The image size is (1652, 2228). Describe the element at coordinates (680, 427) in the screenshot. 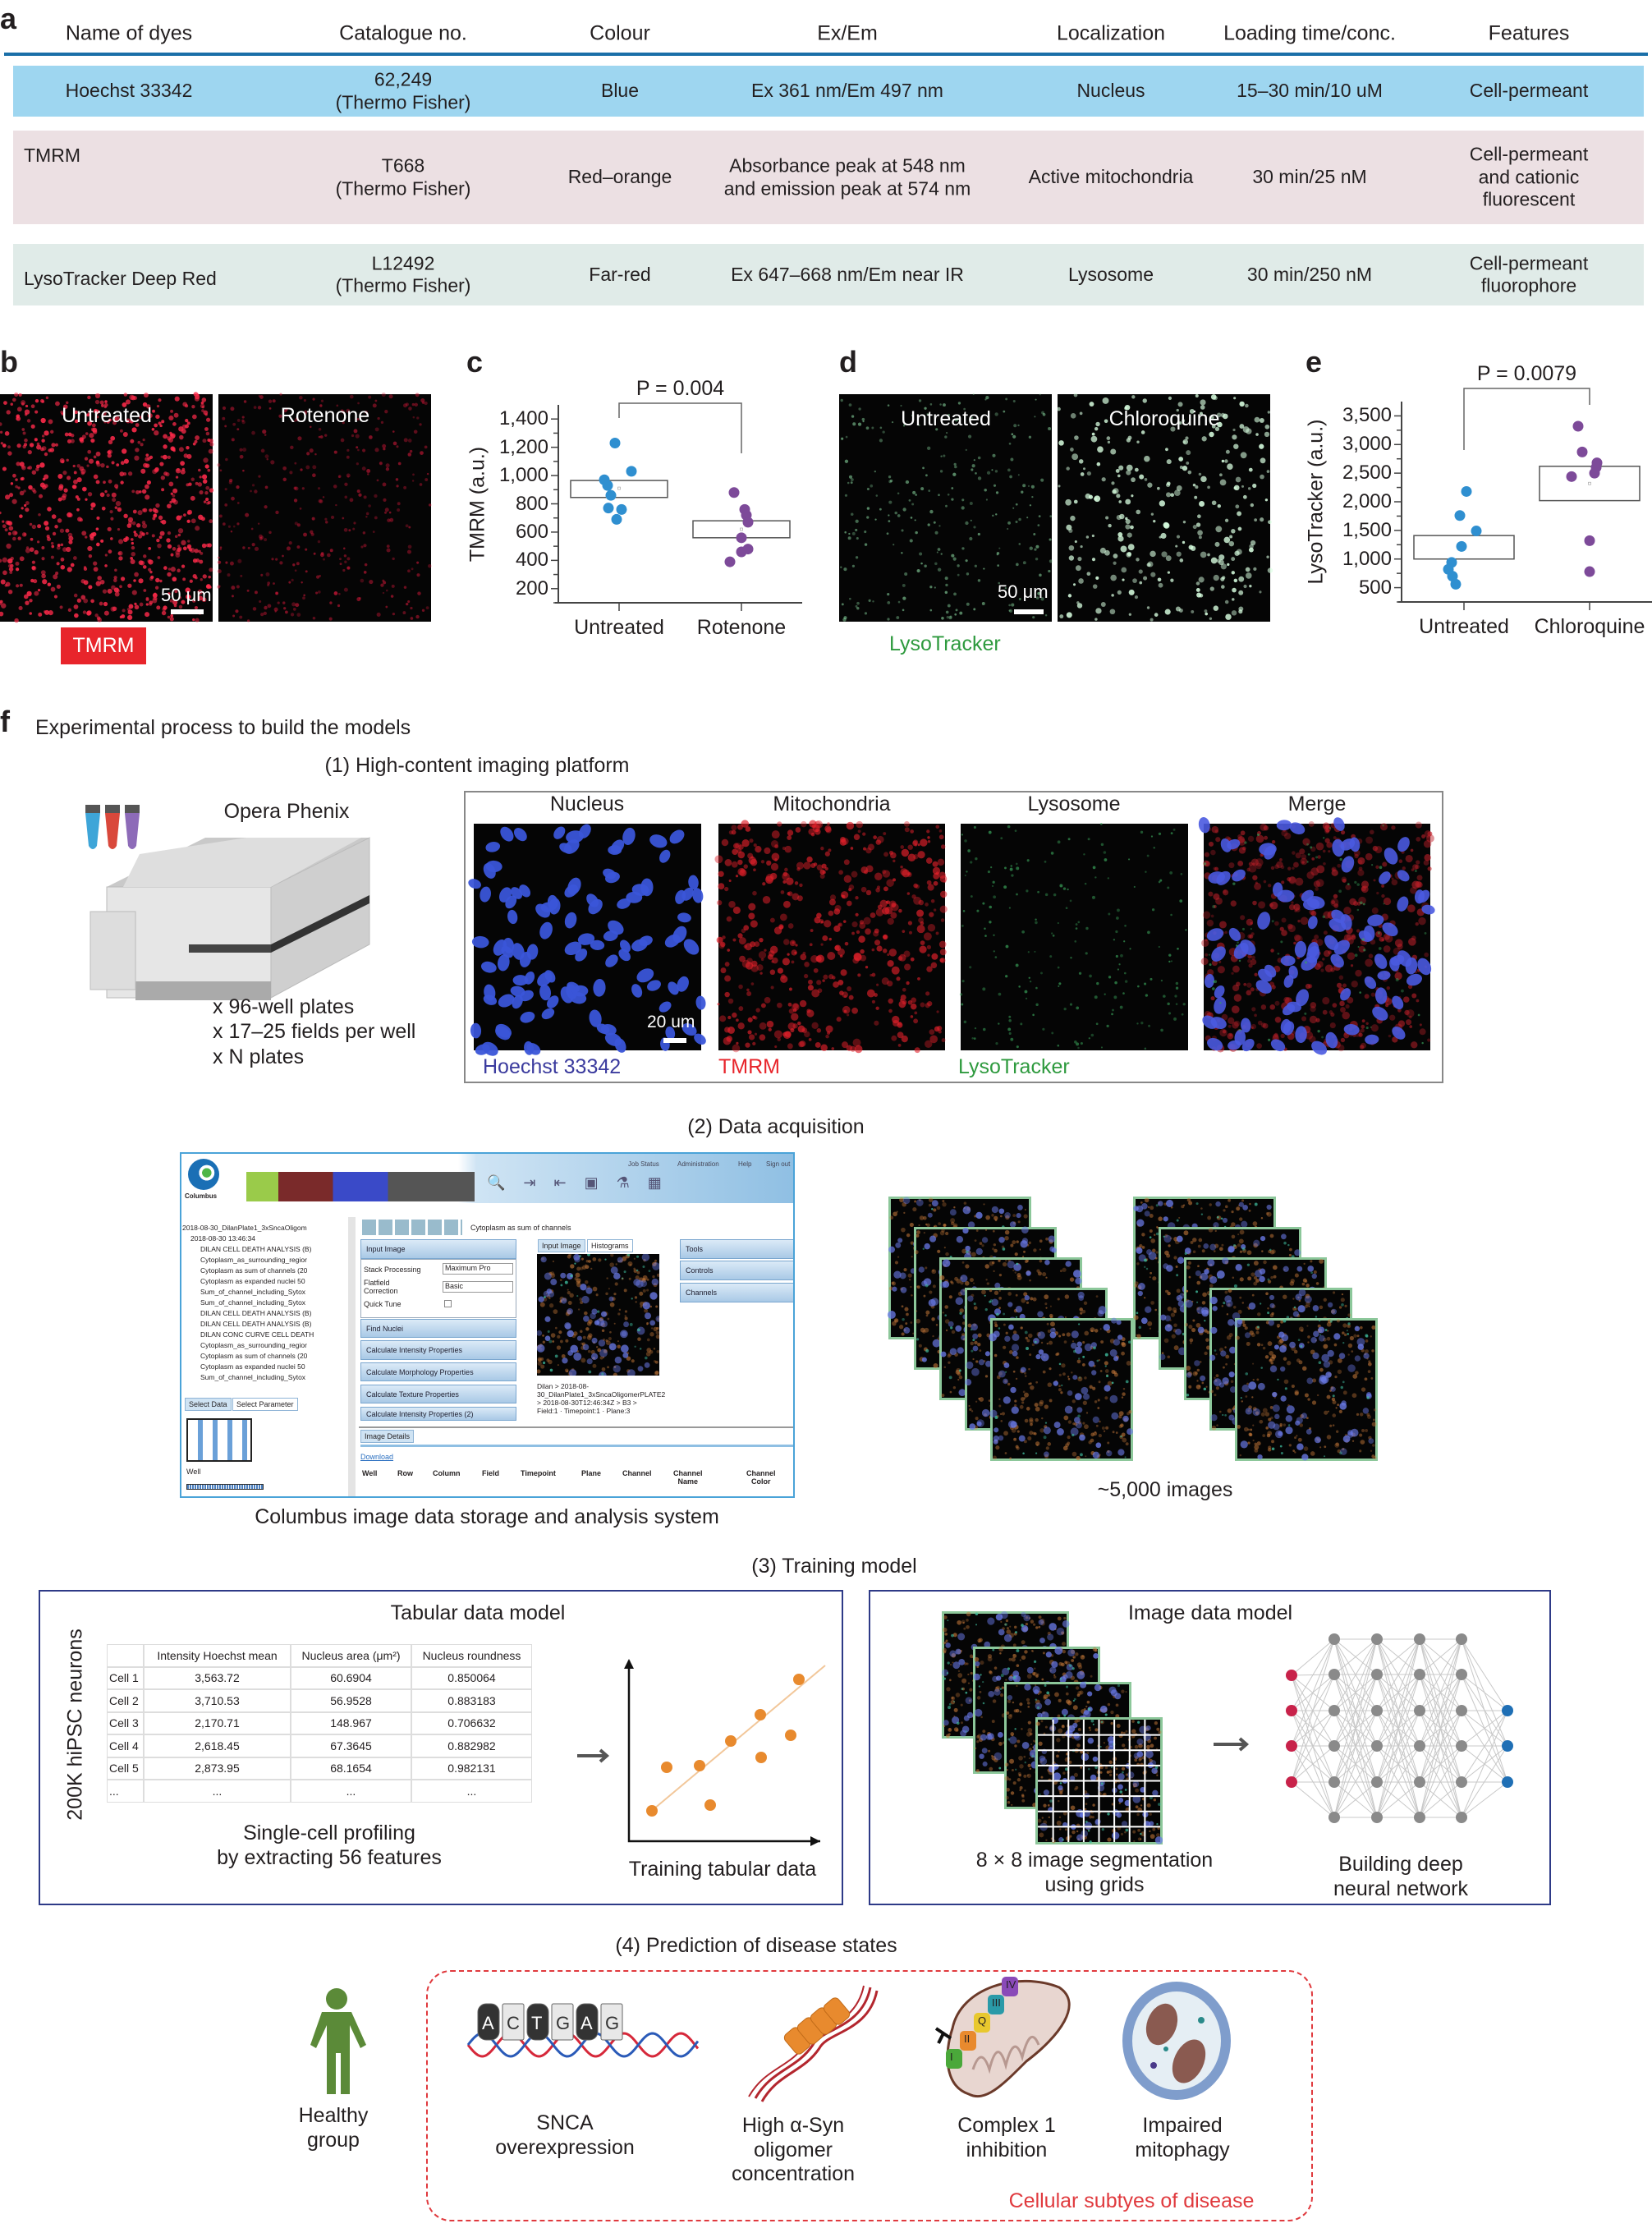

I see `significance-bracket` at that location.